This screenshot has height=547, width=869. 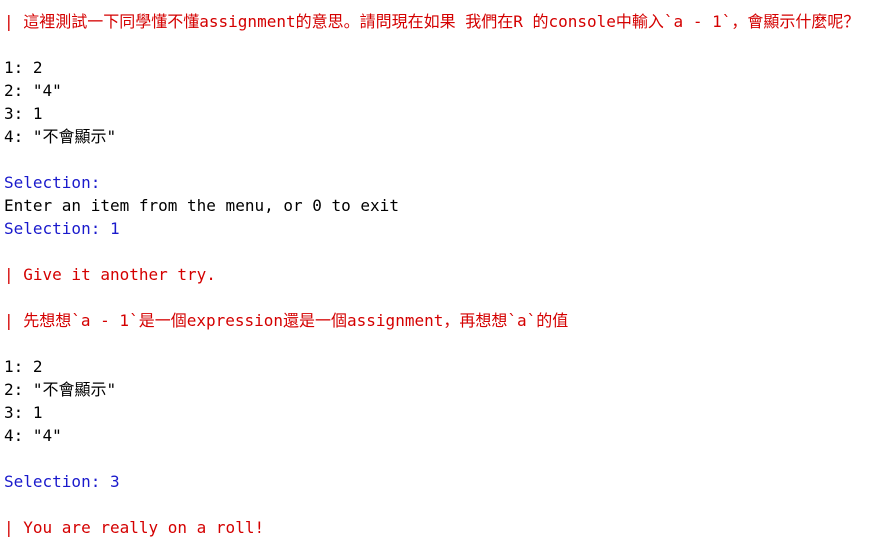 What do you see at coordinates (60, 389) in the screenshot?
I see `menu-option-2: 2: "不會顯示"` at bounding box center [60, 389].